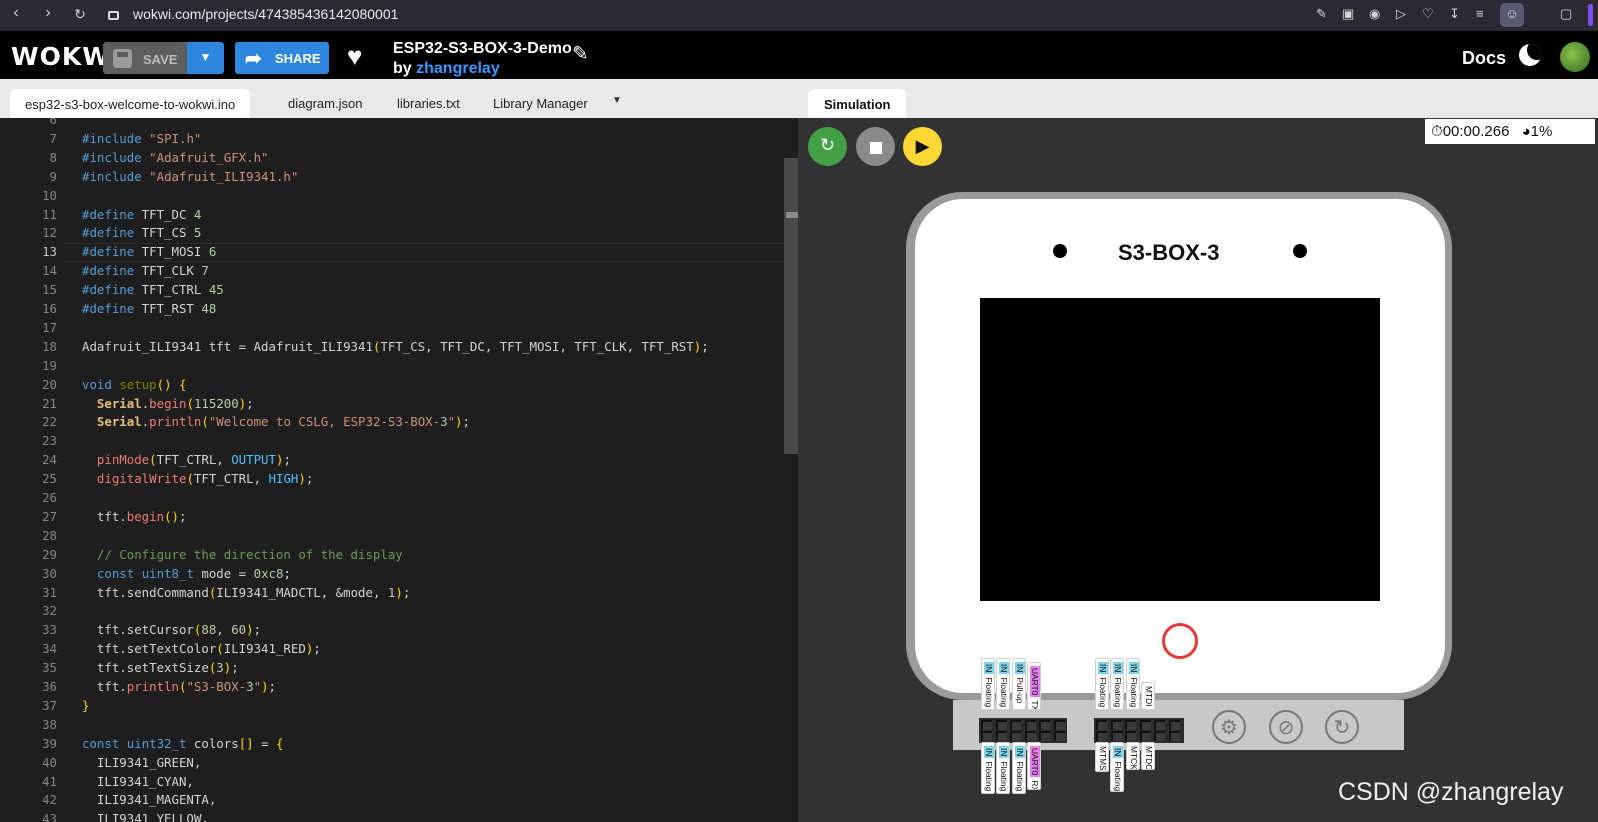 The width and height of the screenshot is (1598, 822). I want to click on save-options-button: ▼, so click(205, 58).